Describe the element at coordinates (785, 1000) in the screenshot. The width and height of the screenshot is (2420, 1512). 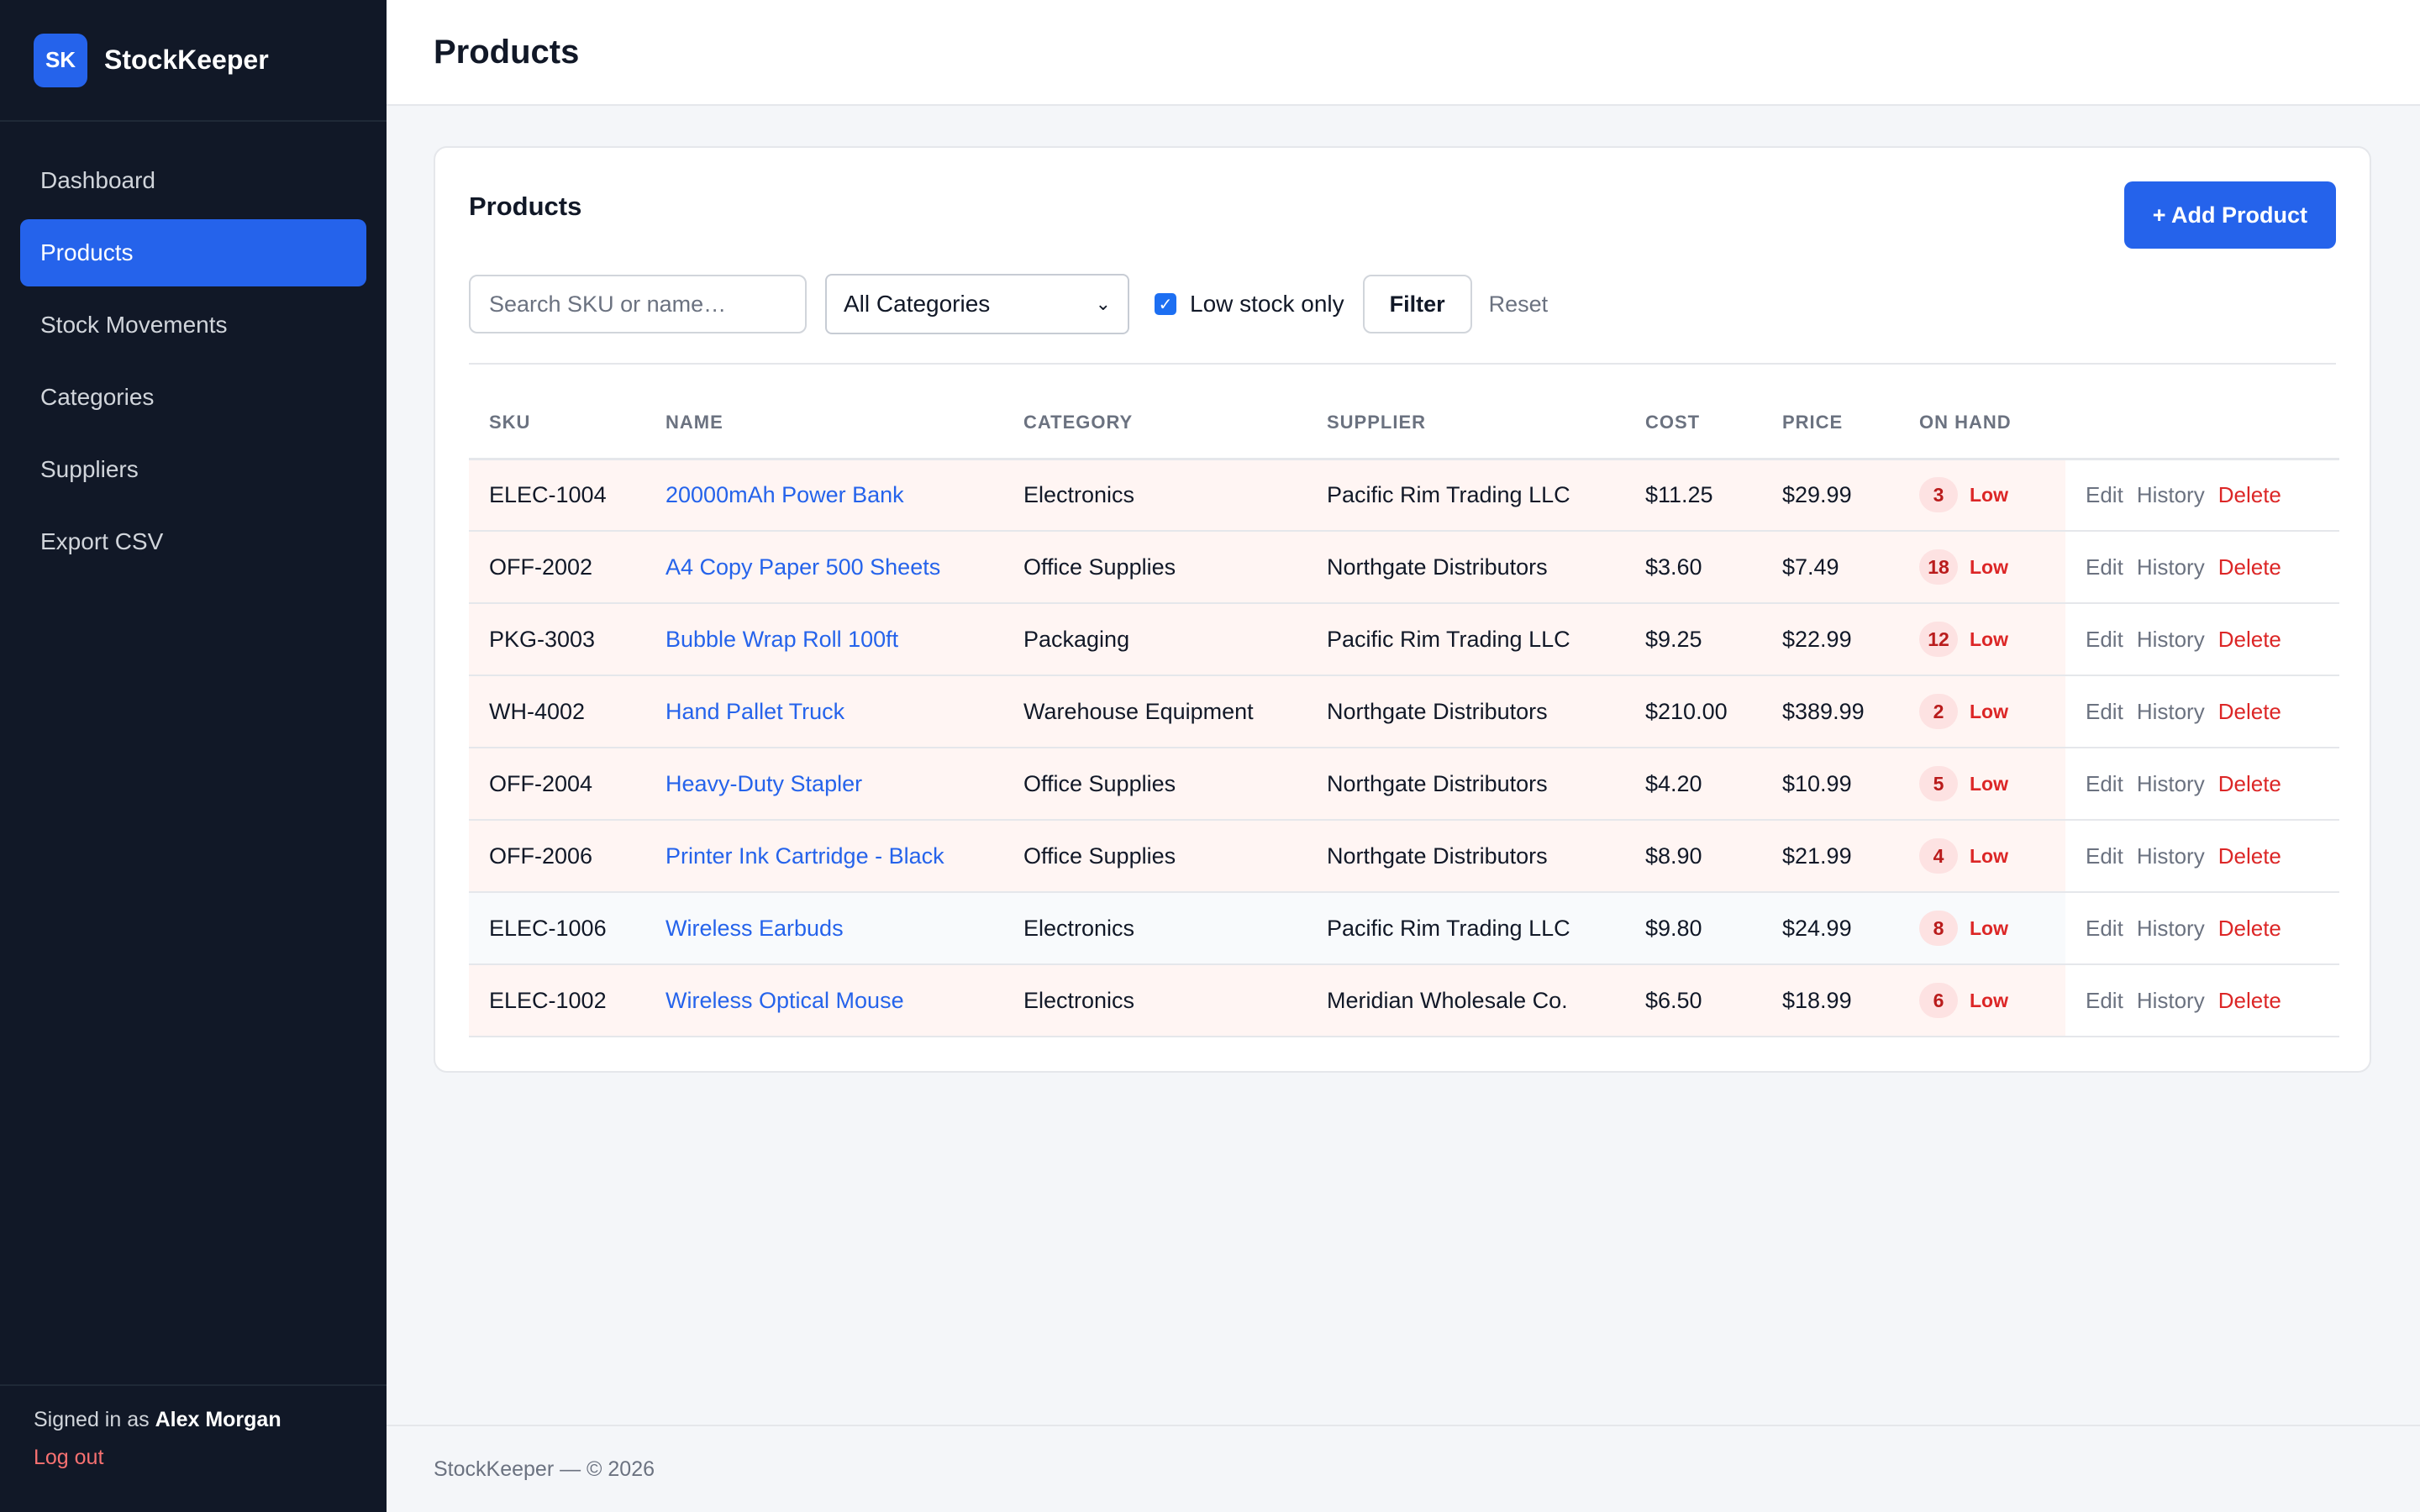
I see `product-link: Wireless Optical Mouse` at that location.